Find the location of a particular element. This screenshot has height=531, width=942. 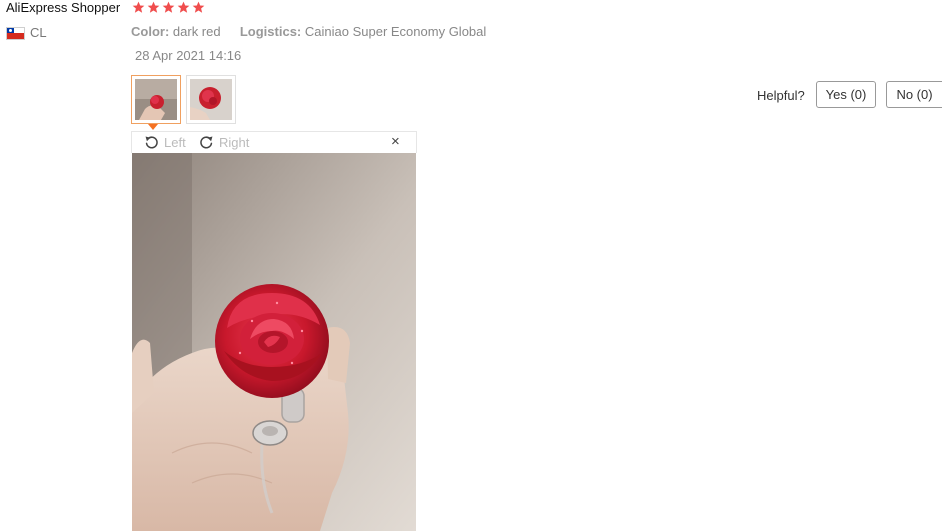

reviewer-country: CL is located at coordinates (26, 33).